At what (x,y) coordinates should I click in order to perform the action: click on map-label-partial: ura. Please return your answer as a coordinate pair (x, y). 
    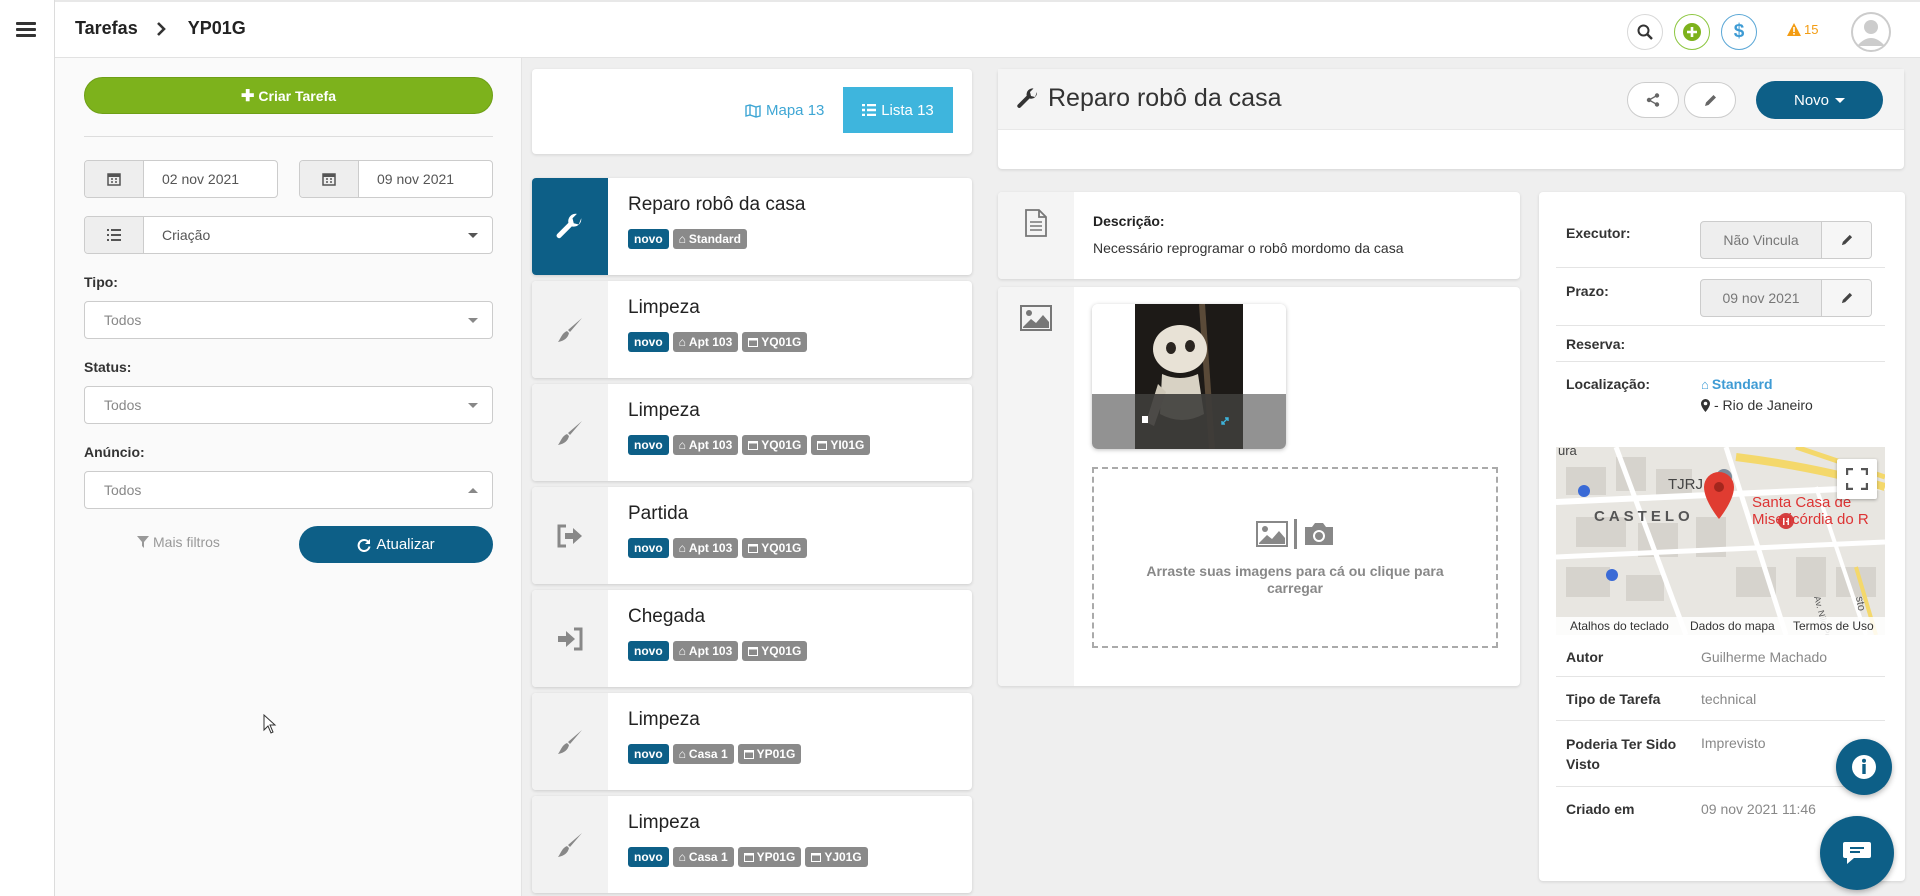
    Looking at the image, I should click on (1568, 452).